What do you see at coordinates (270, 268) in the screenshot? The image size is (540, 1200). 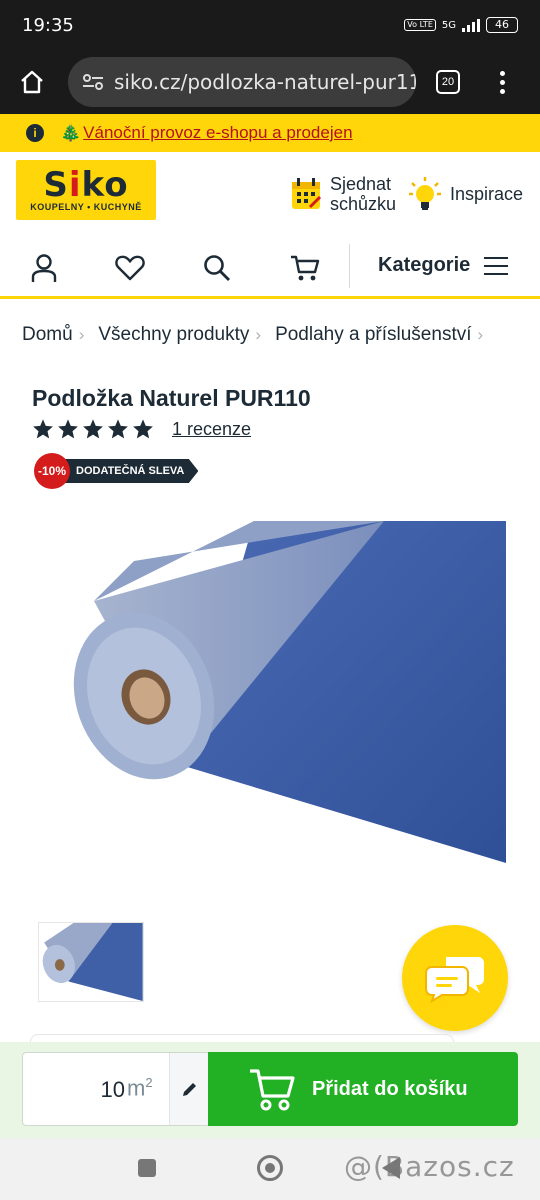 I see `main-nav: Kategorie` at bounding box center [270, 268].